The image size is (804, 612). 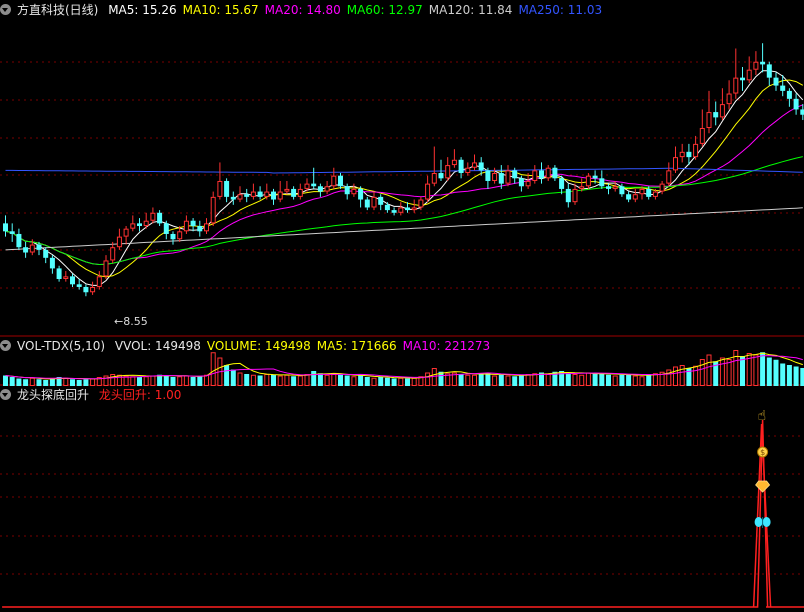 What do you see at coordinates (763, 452) in the screenshot?
I see `money-bag-icon: $` at bounding box center [763, 452].